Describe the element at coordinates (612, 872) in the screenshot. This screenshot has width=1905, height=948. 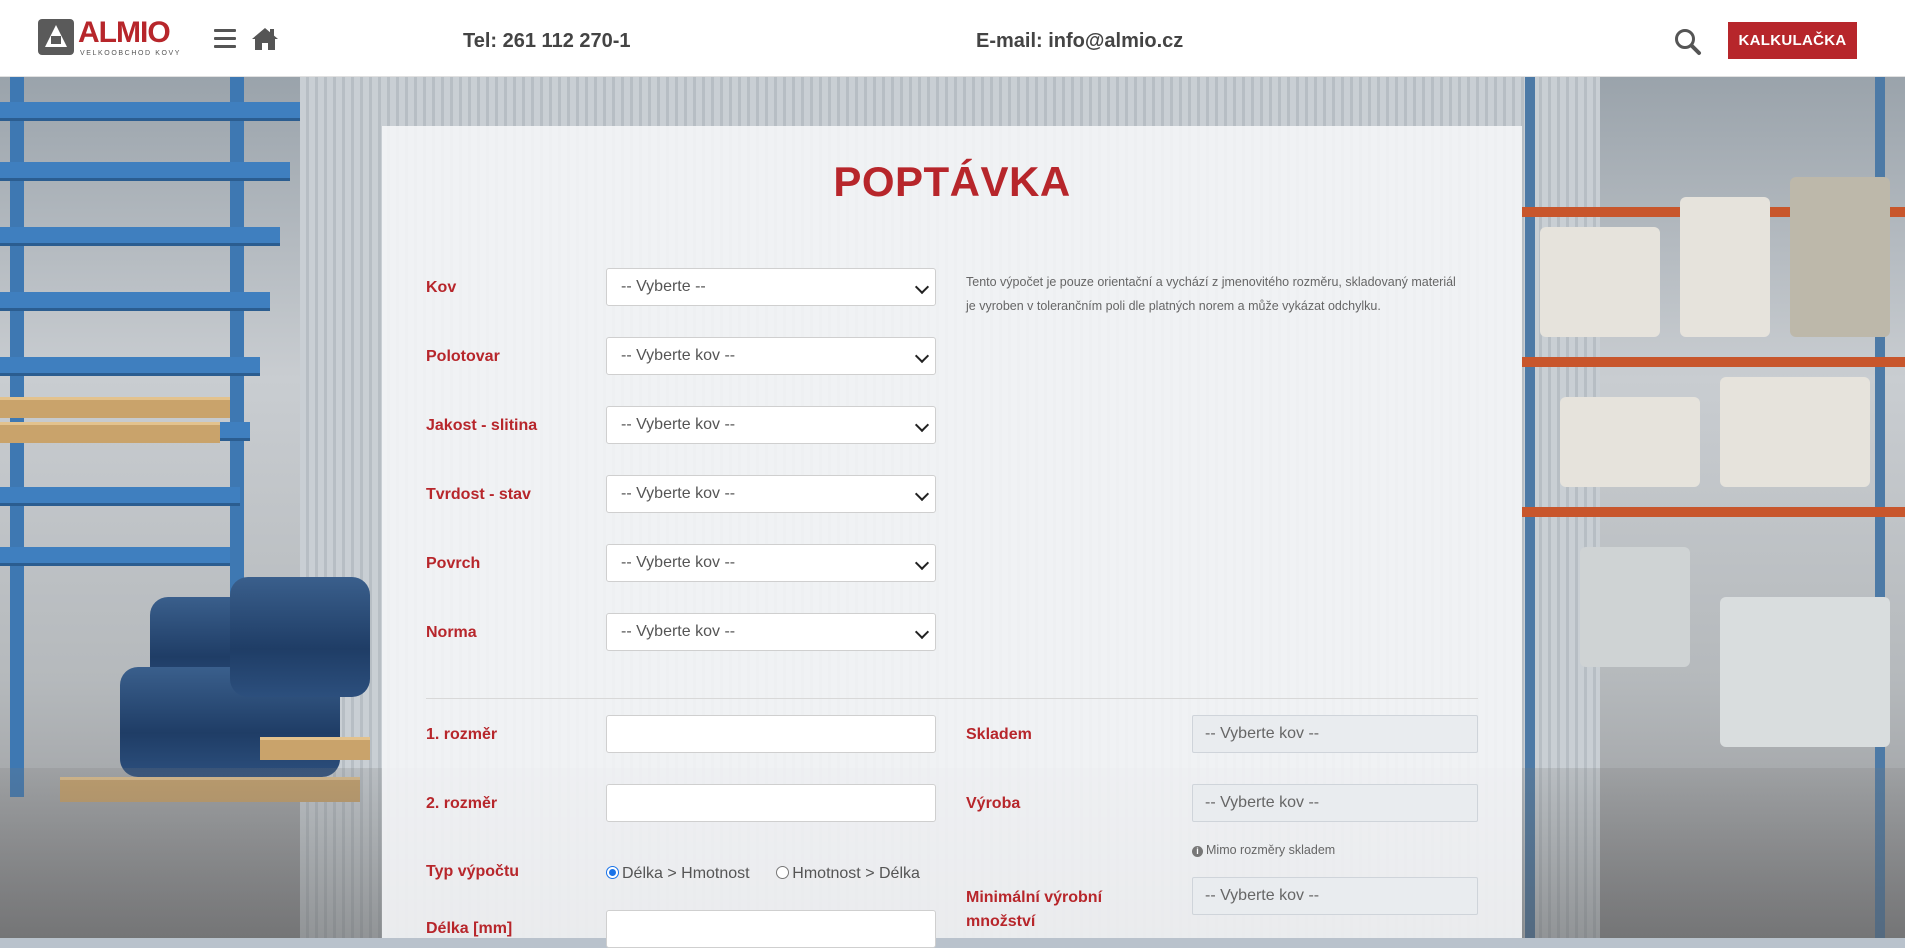
I see `radio-length-to-weight` at that location.